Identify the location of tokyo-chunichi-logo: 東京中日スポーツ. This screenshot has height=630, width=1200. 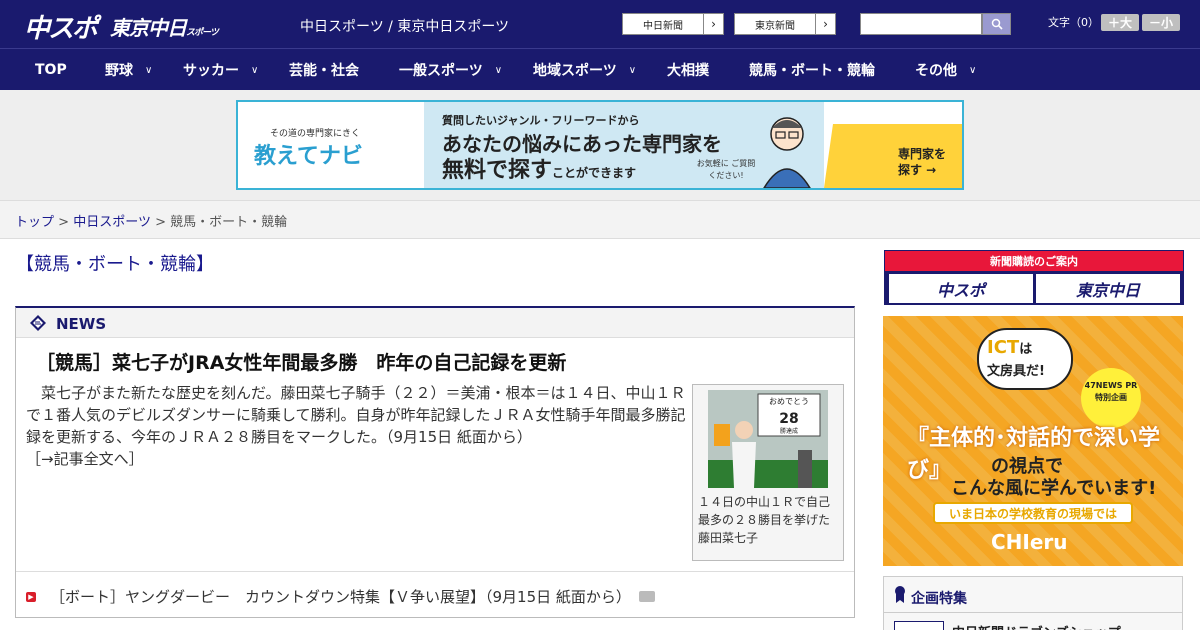
(164, 26).